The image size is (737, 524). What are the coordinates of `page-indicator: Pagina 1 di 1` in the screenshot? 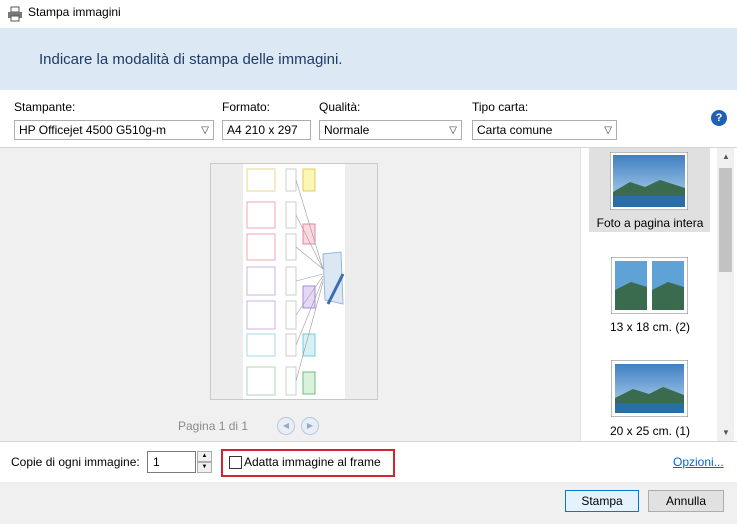 It's located at (213, 426).